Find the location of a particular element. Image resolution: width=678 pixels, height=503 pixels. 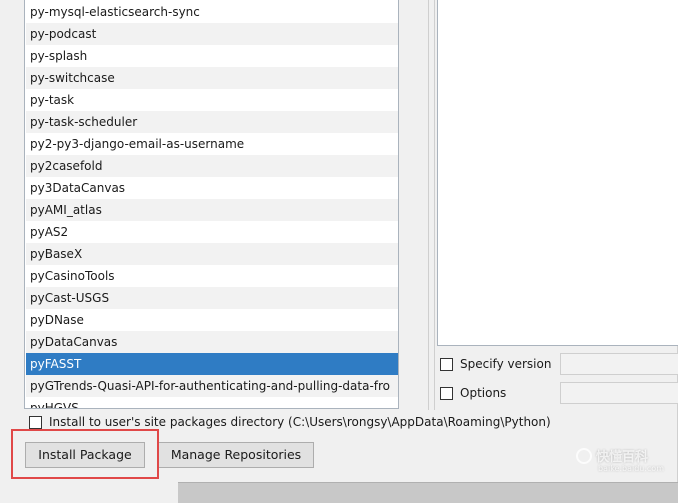

package-list-item: pyCast-USGS is located at coordinates (212, 298).